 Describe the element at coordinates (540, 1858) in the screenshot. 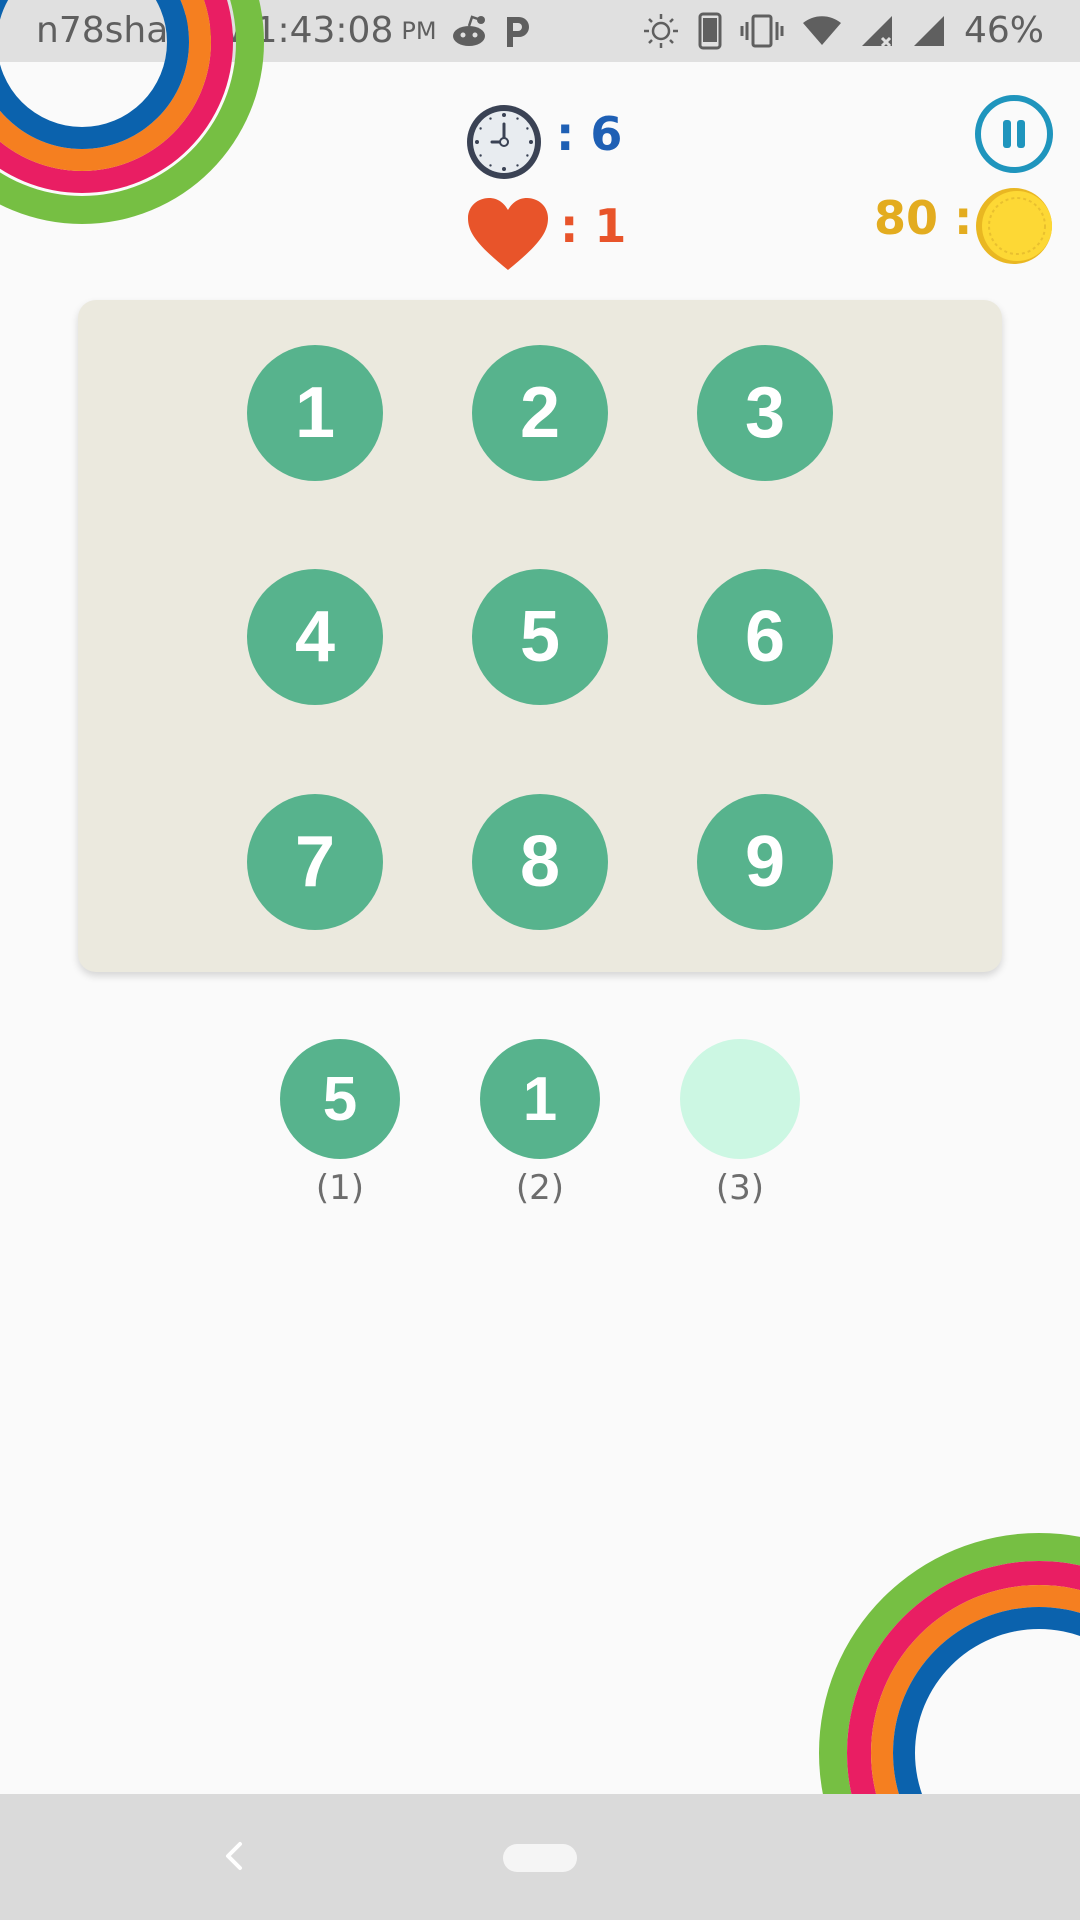

I see `home-pill-icon` at that location.